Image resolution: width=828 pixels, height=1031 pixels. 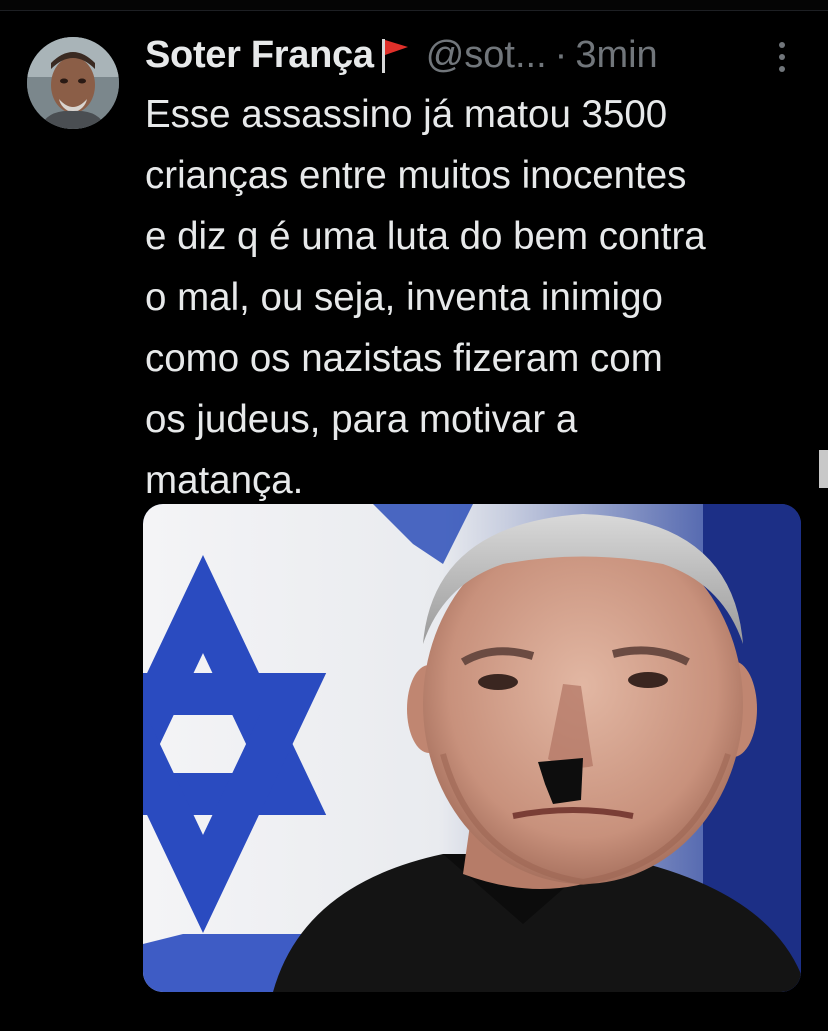 What do you see at coordinates (782, 57) in the screenshot?
I see `more-vertical-icon` at bounding box center [782, 57].